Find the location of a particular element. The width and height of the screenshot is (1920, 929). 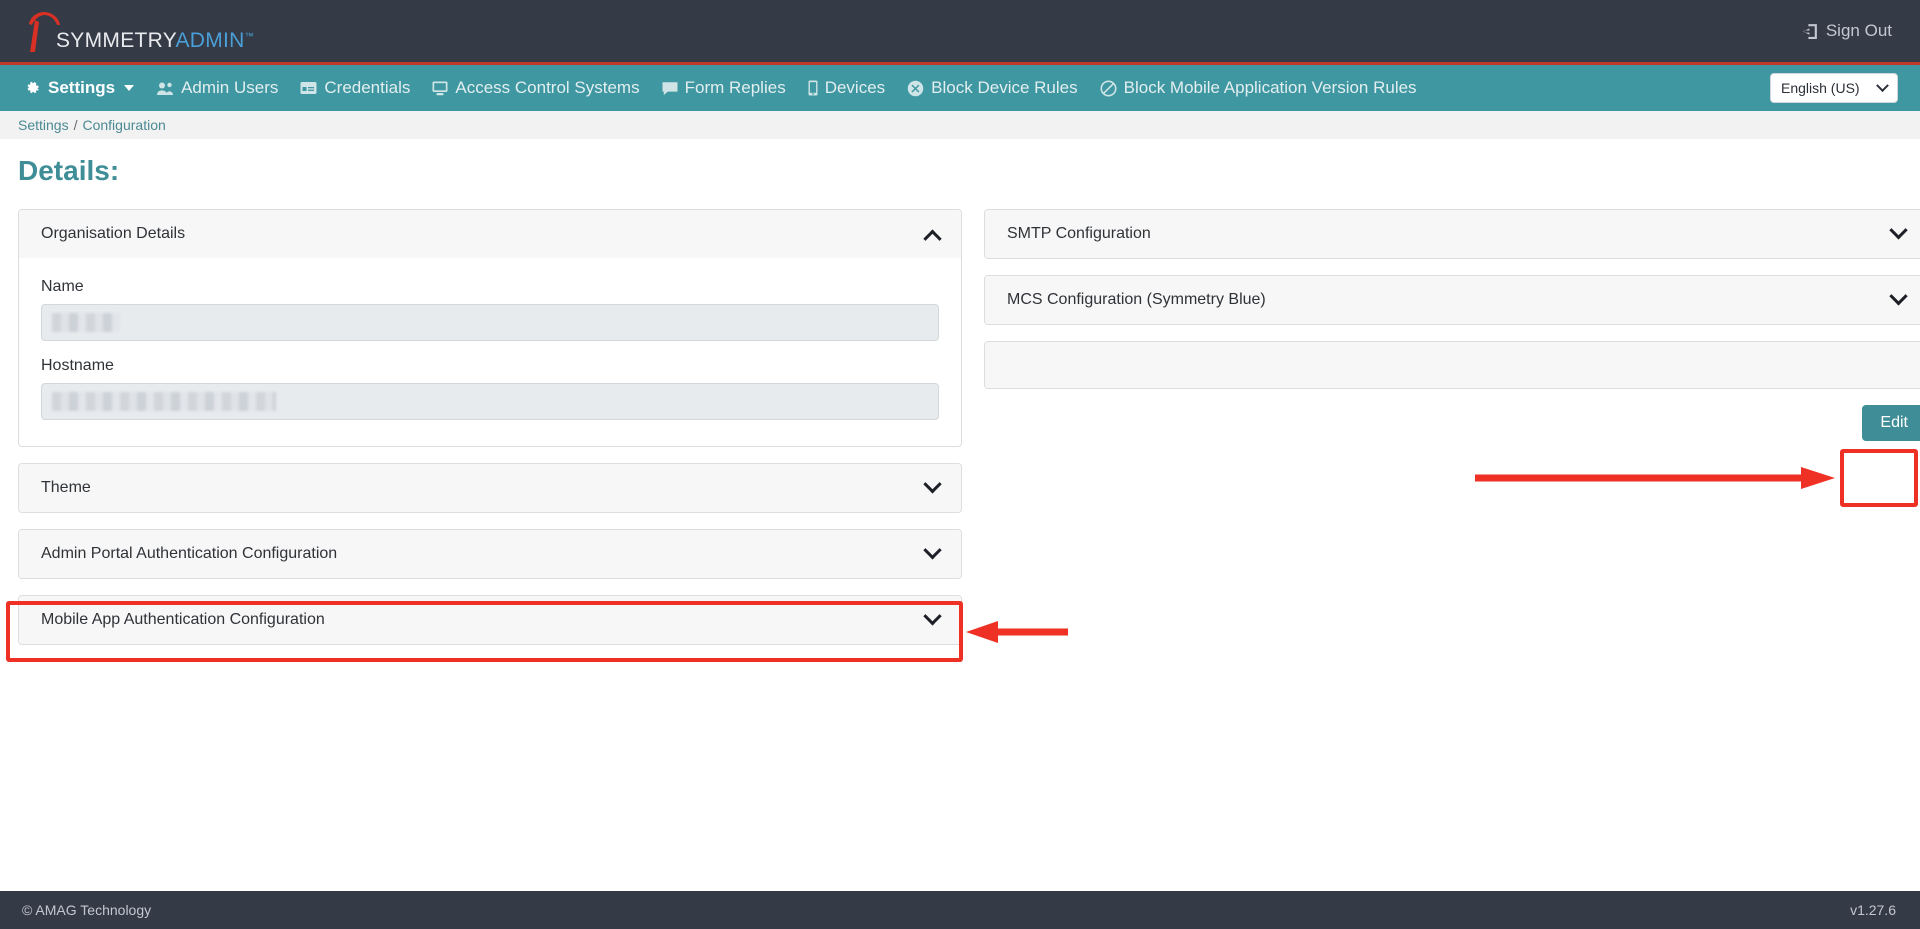

brand-title: SYMMETRYADMIN™ is located at coordinates (155, 42).